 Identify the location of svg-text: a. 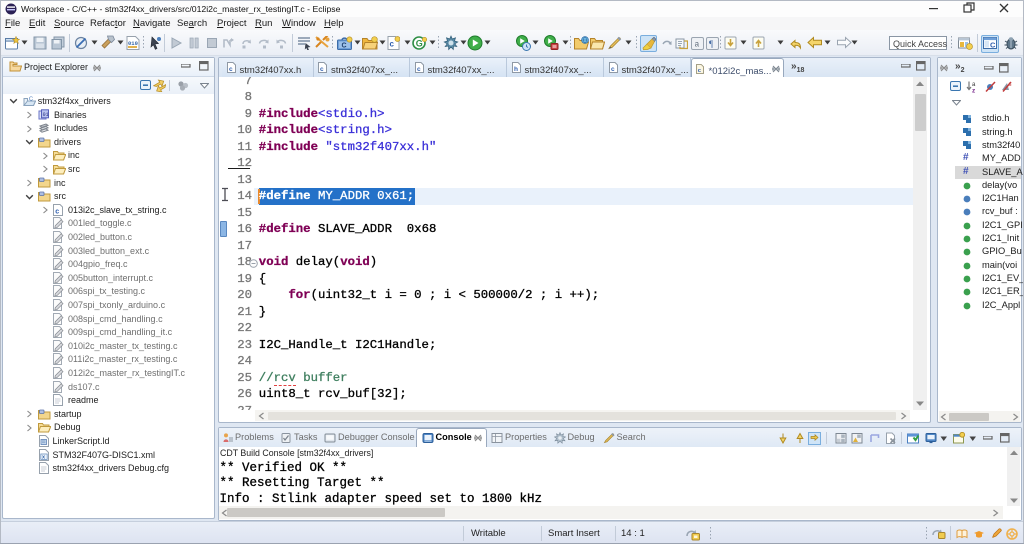
(697, 45).